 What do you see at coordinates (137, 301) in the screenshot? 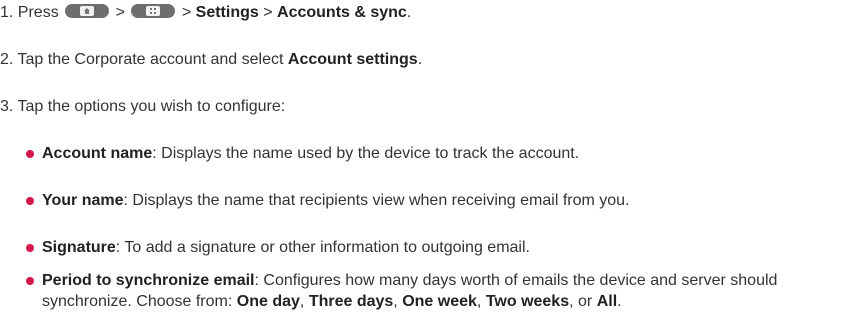
I see `choices-prefix: synchronize. Choose from:` at bounding box center [137, 301].